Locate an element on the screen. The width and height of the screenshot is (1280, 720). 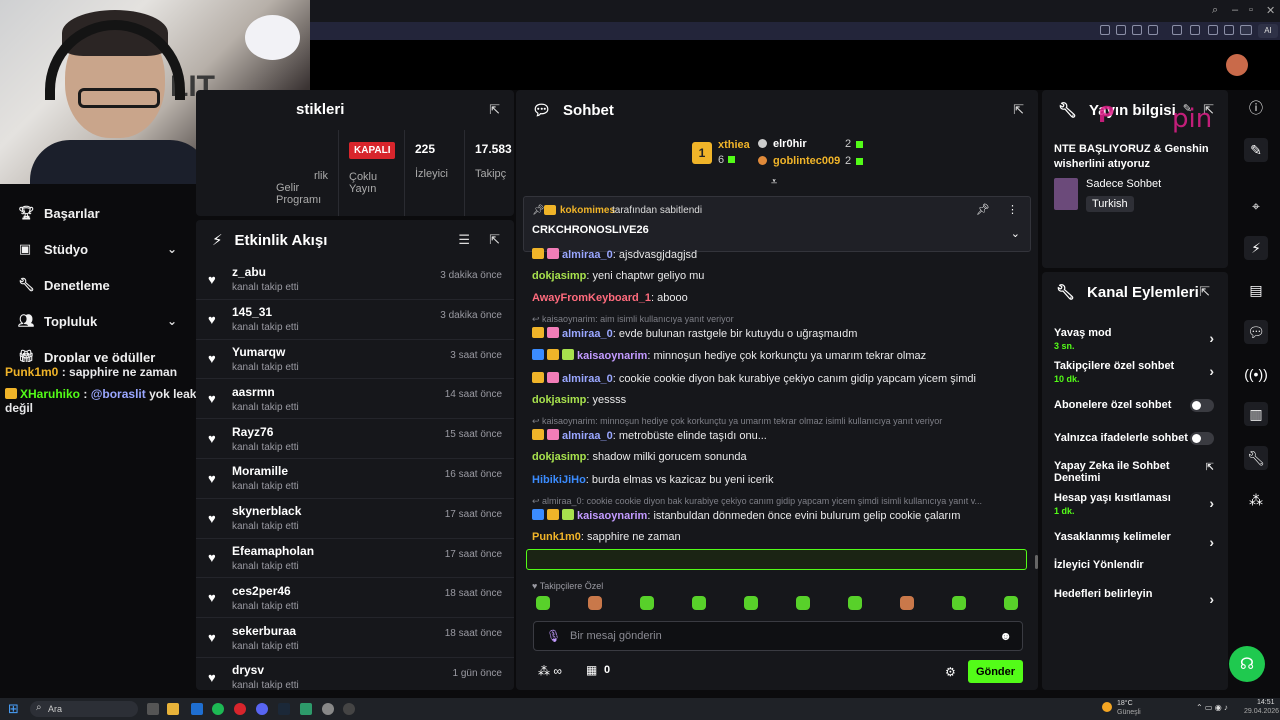
sidebar-item-achievements: 🏆︎ Başarılar is located at coordinates (97, 213).